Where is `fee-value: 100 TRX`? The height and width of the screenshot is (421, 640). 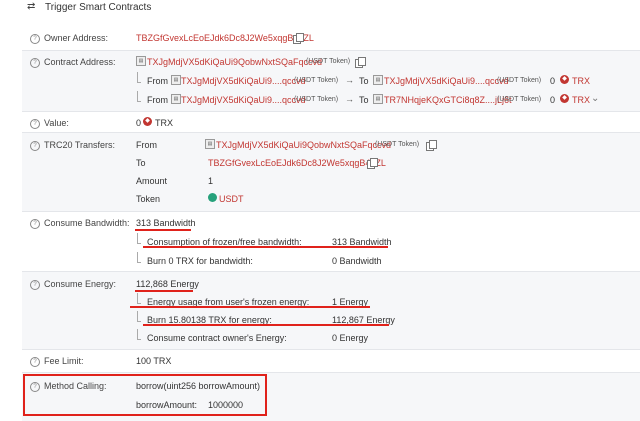 fee-value: 100 TRX is located at coordinates (154, 361).